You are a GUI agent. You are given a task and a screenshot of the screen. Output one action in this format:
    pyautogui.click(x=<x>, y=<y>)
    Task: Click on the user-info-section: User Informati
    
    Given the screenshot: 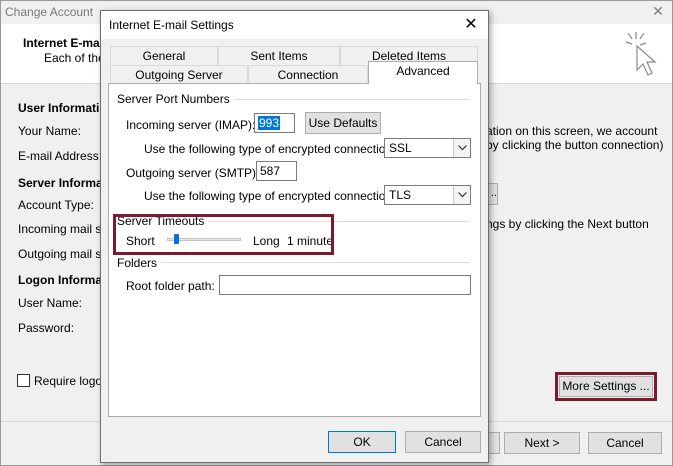 What is the action you would take?
    pyautogui.click(x=59, y=108)
    